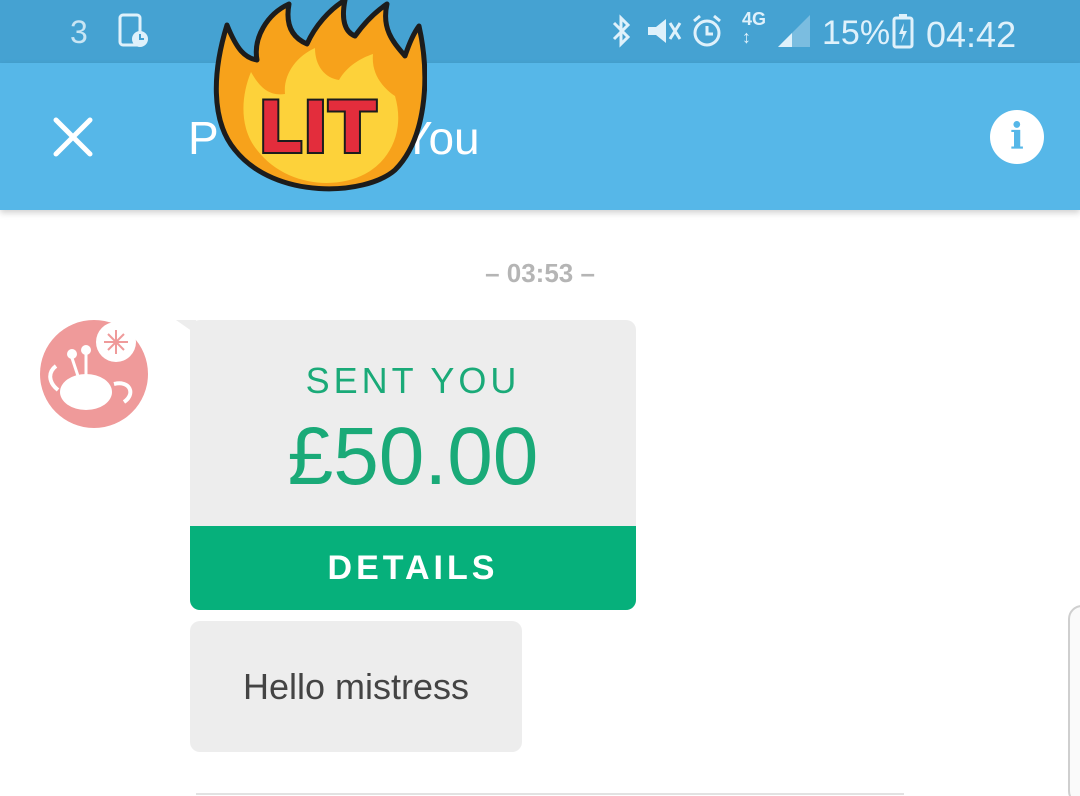 The image size is (1080, 796). I want to click on sticker-text: LIT, so click(317, 128).